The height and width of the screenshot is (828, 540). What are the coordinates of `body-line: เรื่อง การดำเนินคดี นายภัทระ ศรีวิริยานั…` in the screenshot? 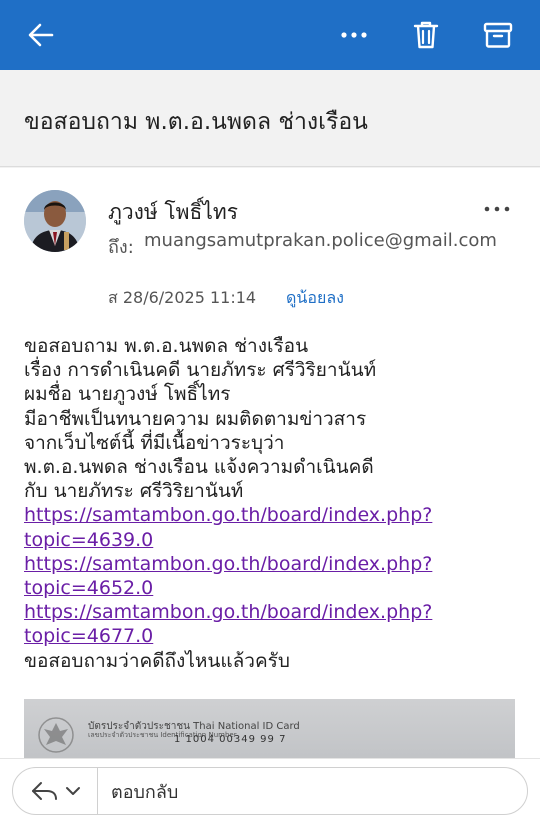 It's located at (200, 370).